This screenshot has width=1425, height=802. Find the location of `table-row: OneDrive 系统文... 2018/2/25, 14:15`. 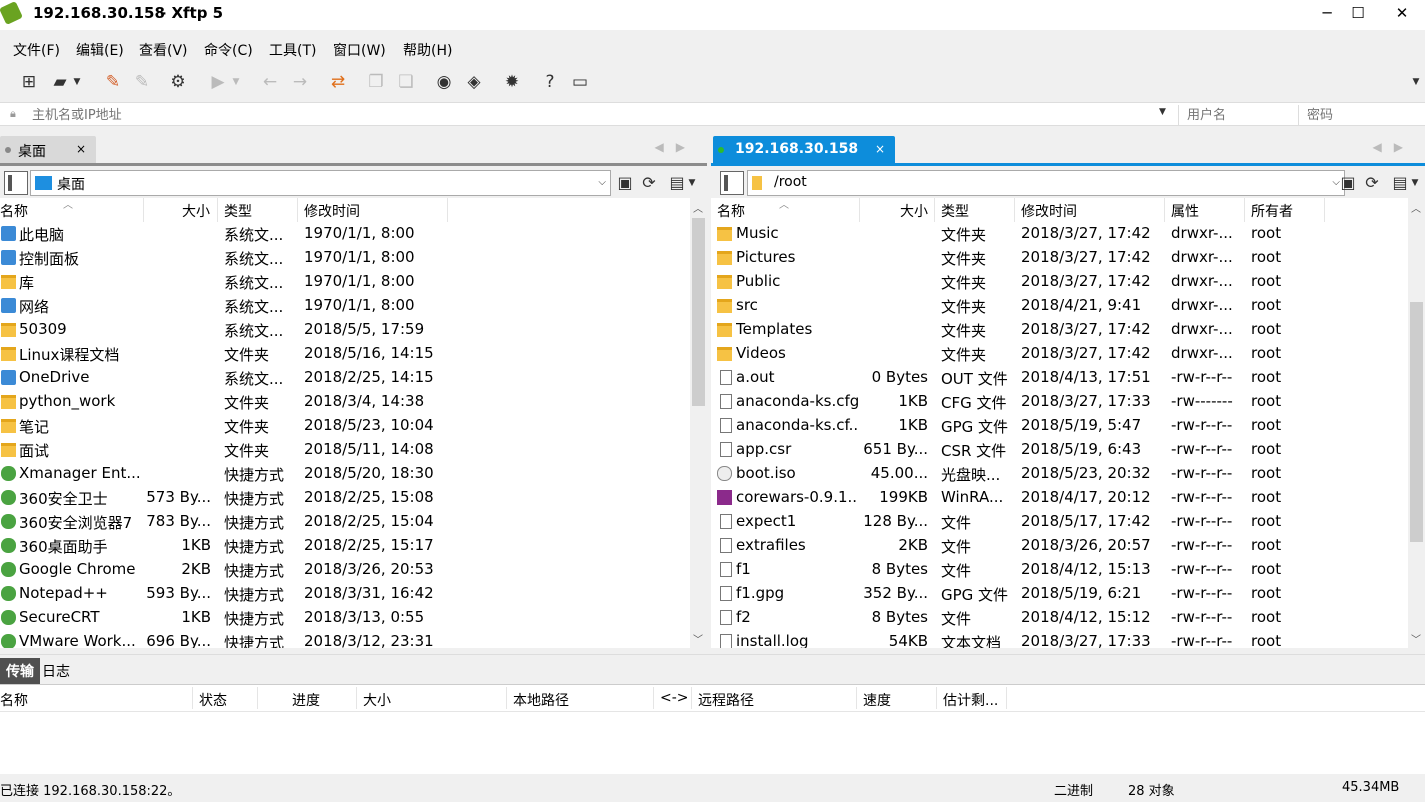

table-row: OneDrive 系统文... 2018/2/25, 14:15 is located at coordinates (353, 378).